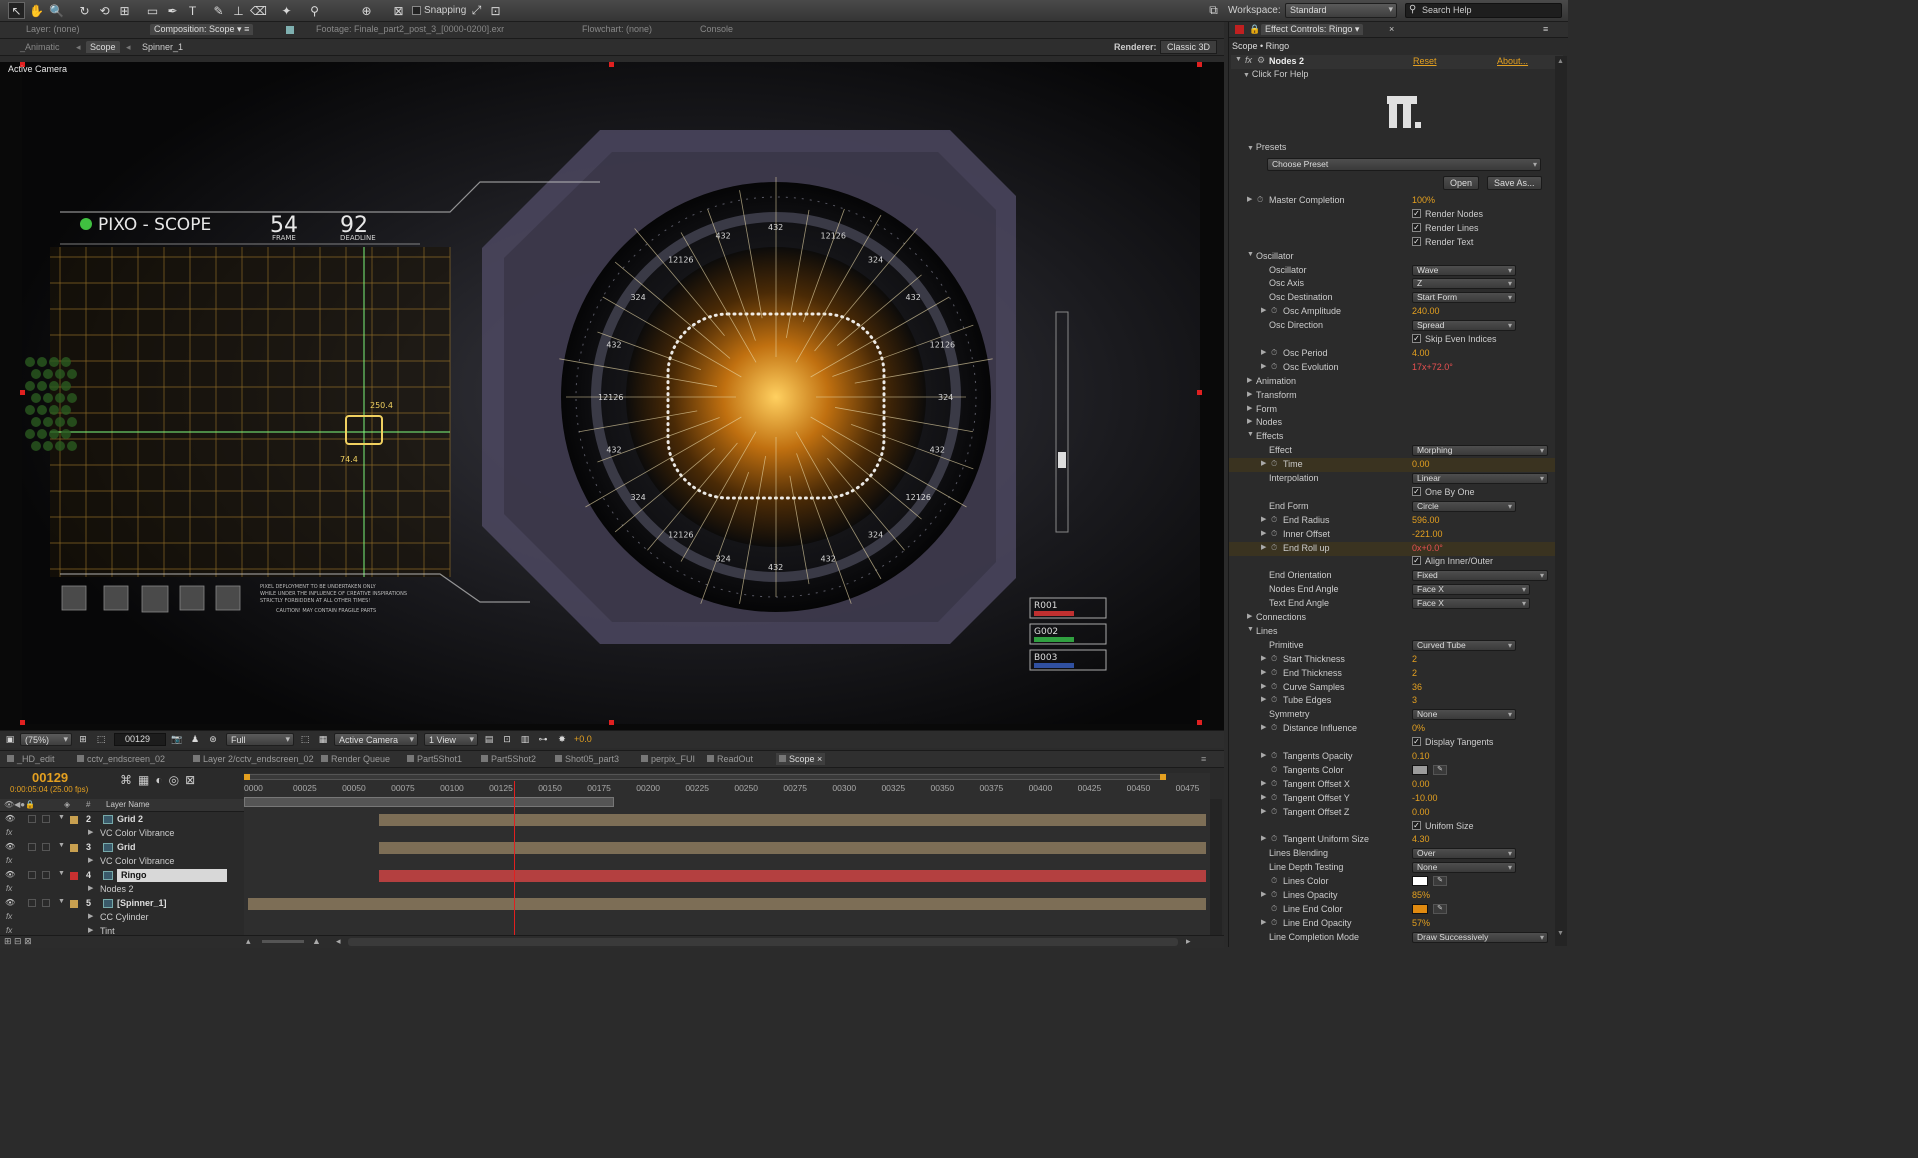 The image size is (1918, 1158). Describe the element at coordinates (238, 10) in the screenshot. I see `clone-stamp-tool-icon: ⊥` at that location.